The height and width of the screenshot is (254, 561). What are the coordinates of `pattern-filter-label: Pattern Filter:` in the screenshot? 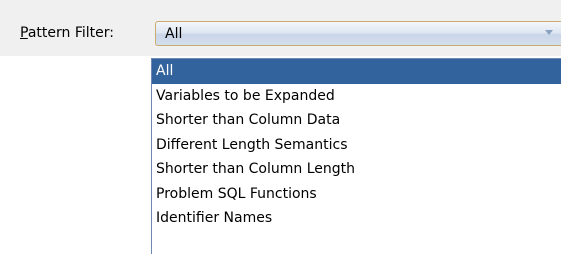 It's located at (67, 33).